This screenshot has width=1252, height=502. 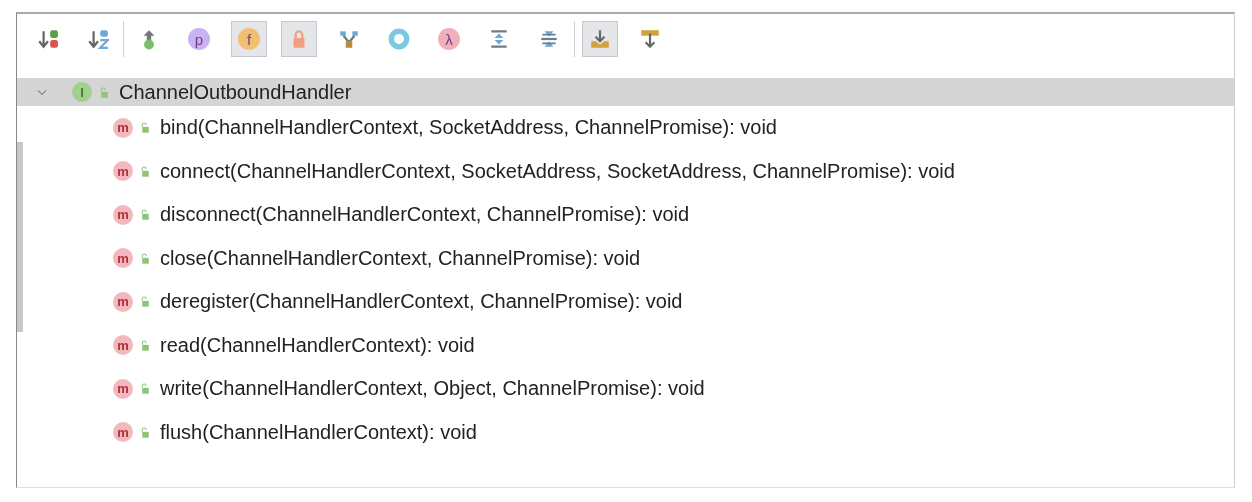 I want to click on expand-icon, so click(x=499, y=39).